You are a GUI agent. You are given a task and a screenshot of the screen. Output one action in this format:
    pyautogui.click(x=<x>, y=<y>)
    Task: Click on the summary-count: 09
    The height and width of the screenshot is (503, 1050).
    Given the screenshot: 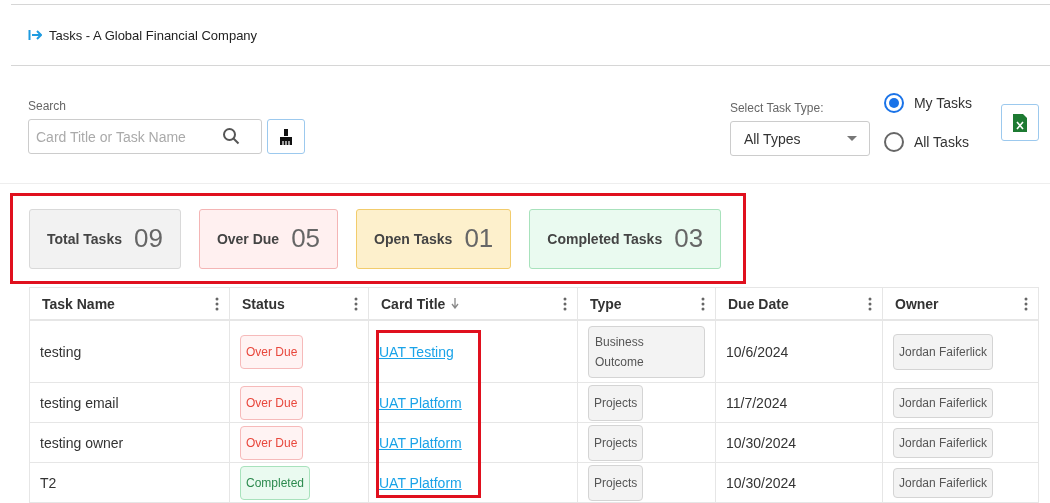 What is the action you would take?
    pyautogui.click(x=148, y=238)
    